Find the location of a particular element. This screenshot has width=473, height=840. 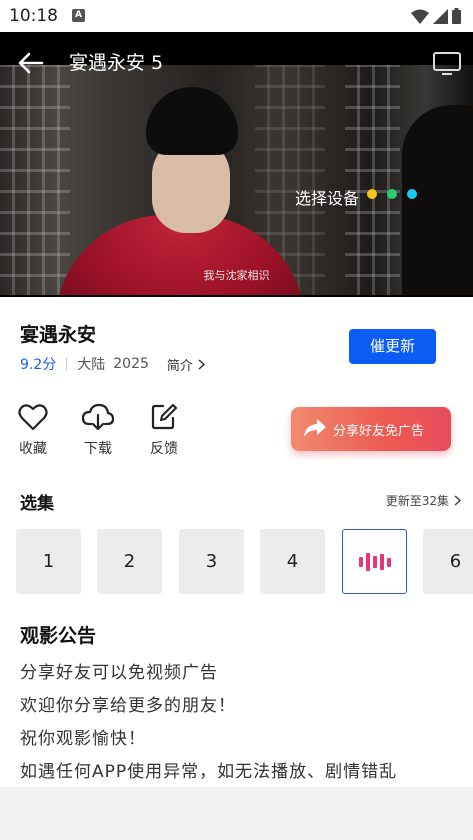

cast-loading-dots is located at coordinates (392, 194).